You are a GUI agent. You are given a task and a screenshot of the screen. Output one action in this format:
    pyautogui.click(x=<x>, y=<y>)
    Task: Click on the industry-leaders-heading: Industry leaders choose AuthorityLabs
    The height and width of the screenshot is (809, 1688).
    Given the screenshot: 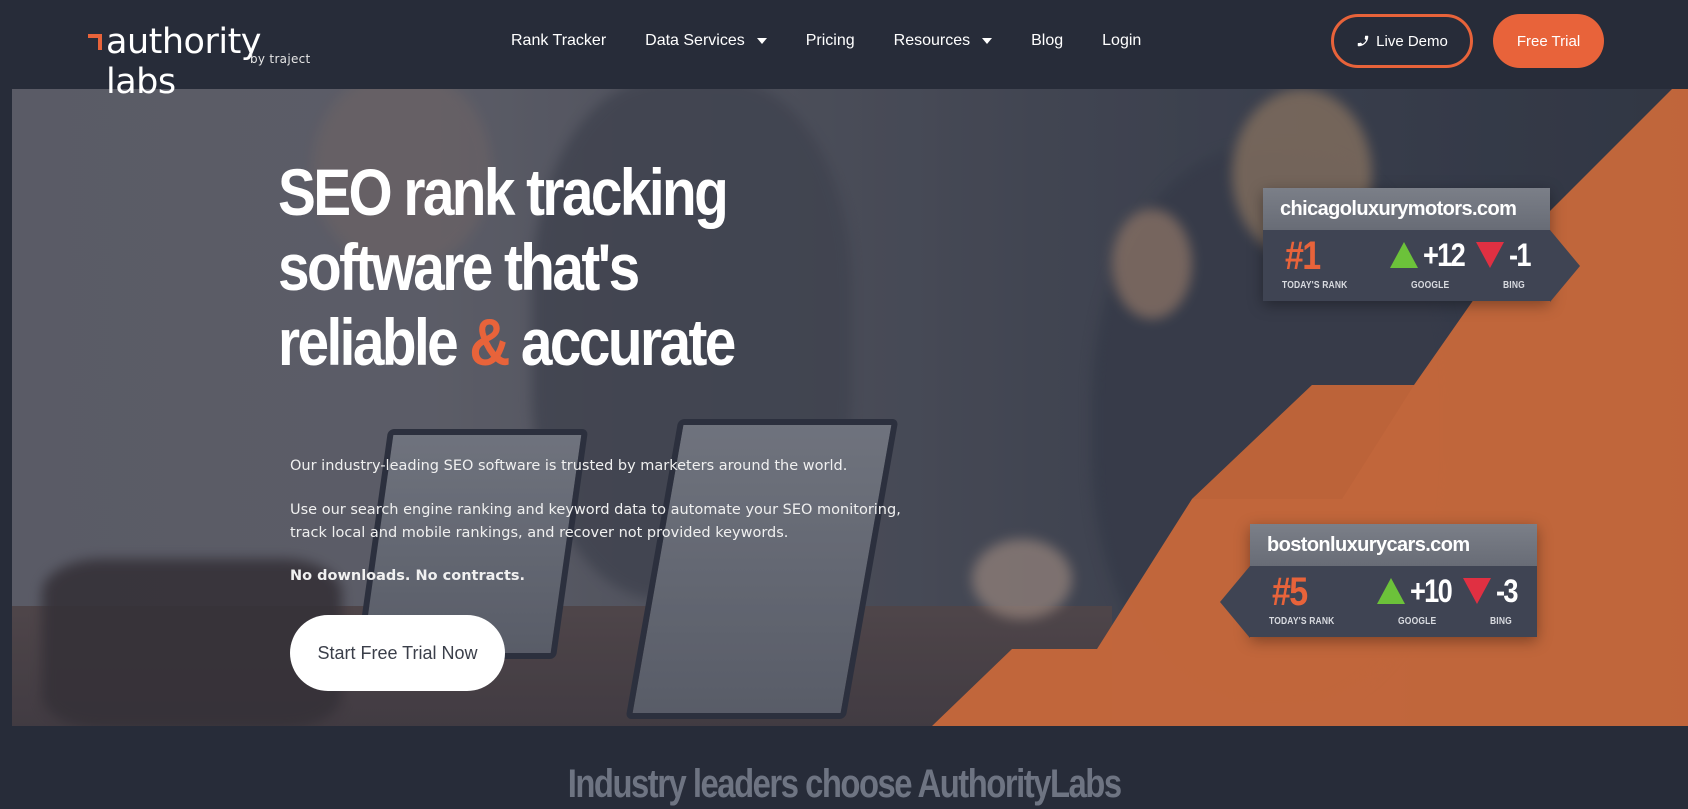 What is the action you would take?
    pyautogui.click(x=844, y=784)
    